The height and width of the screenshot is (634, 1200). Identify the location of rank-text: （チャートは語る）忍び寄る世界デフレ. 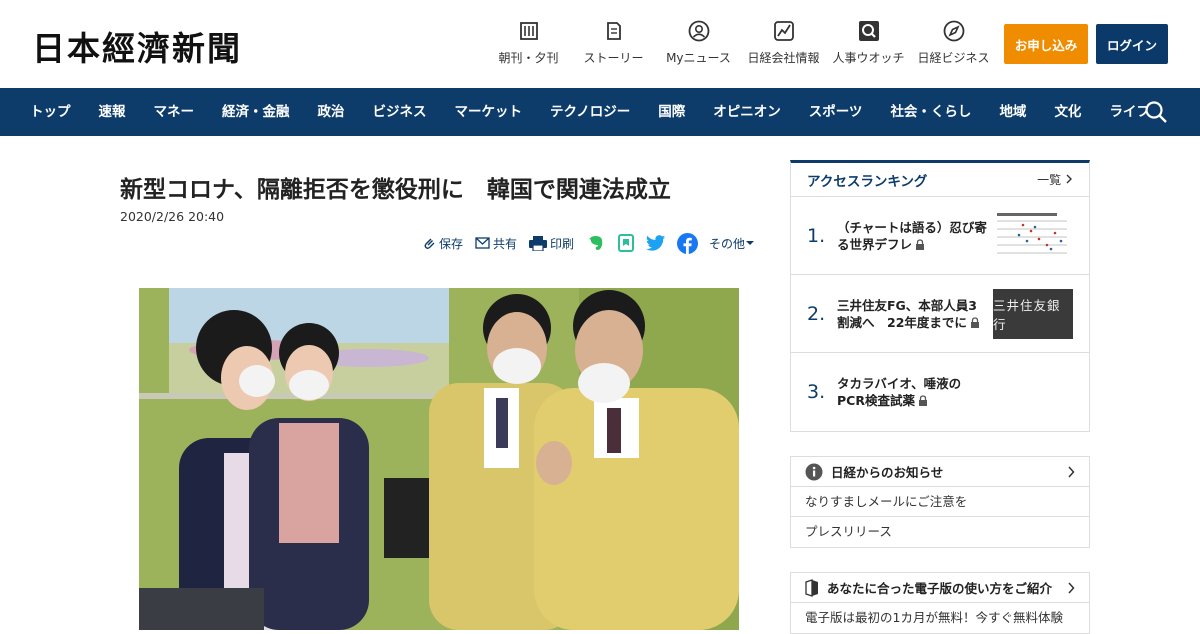
(912, 236).